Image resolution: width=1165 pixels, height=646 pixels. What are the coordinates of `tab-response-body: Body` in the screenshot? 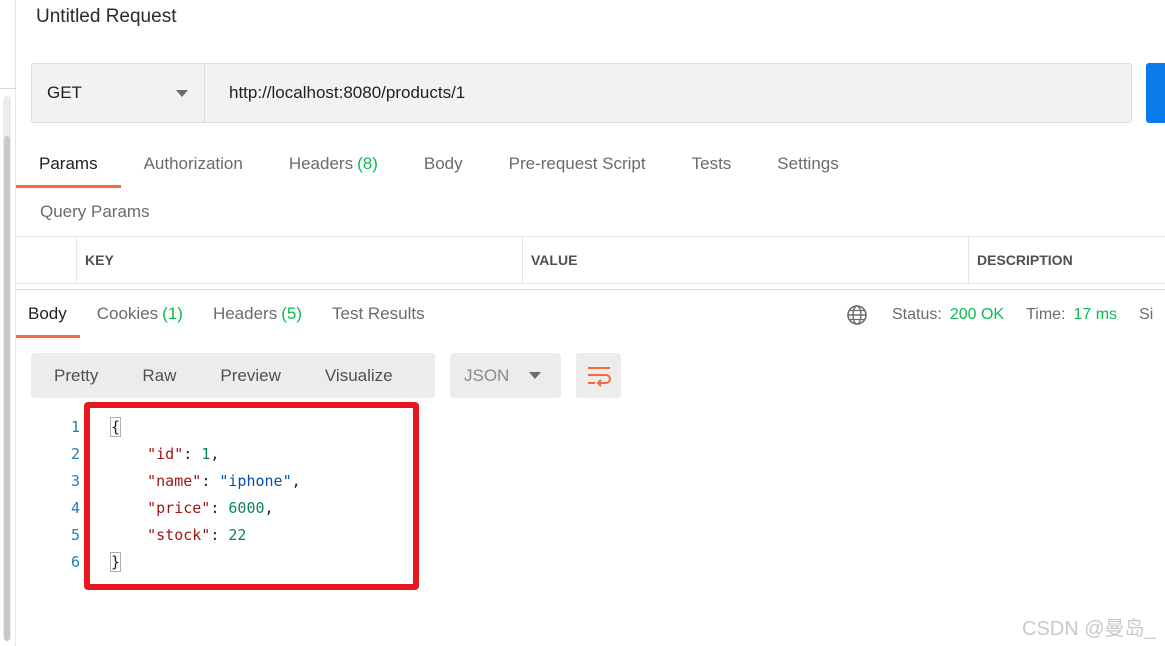 It's located at (48, 318).